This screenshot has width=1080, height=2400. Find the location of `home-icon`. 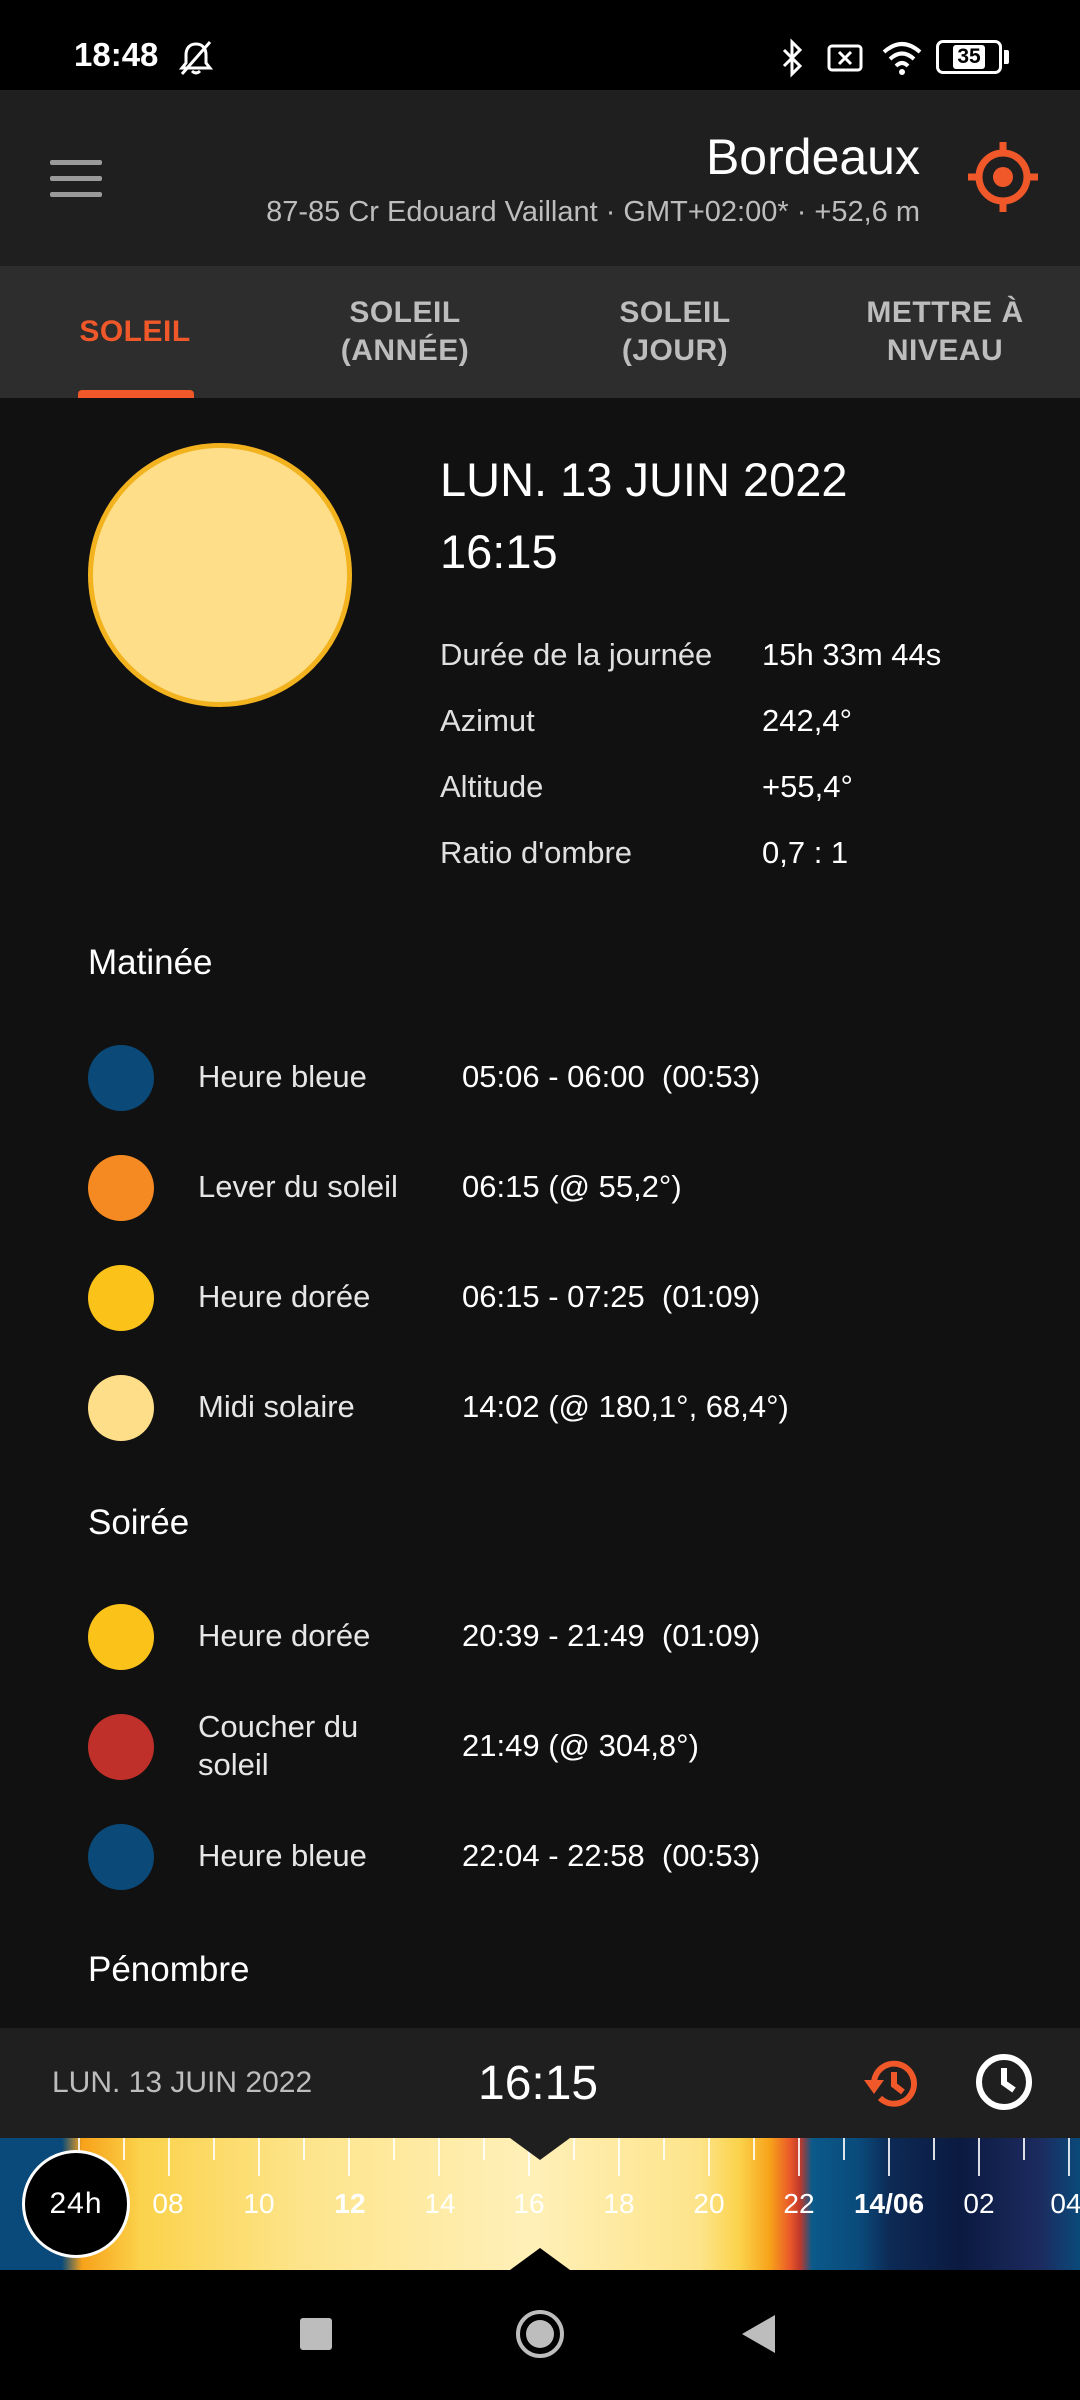

home-icon is located at coordinates (540, 2334).